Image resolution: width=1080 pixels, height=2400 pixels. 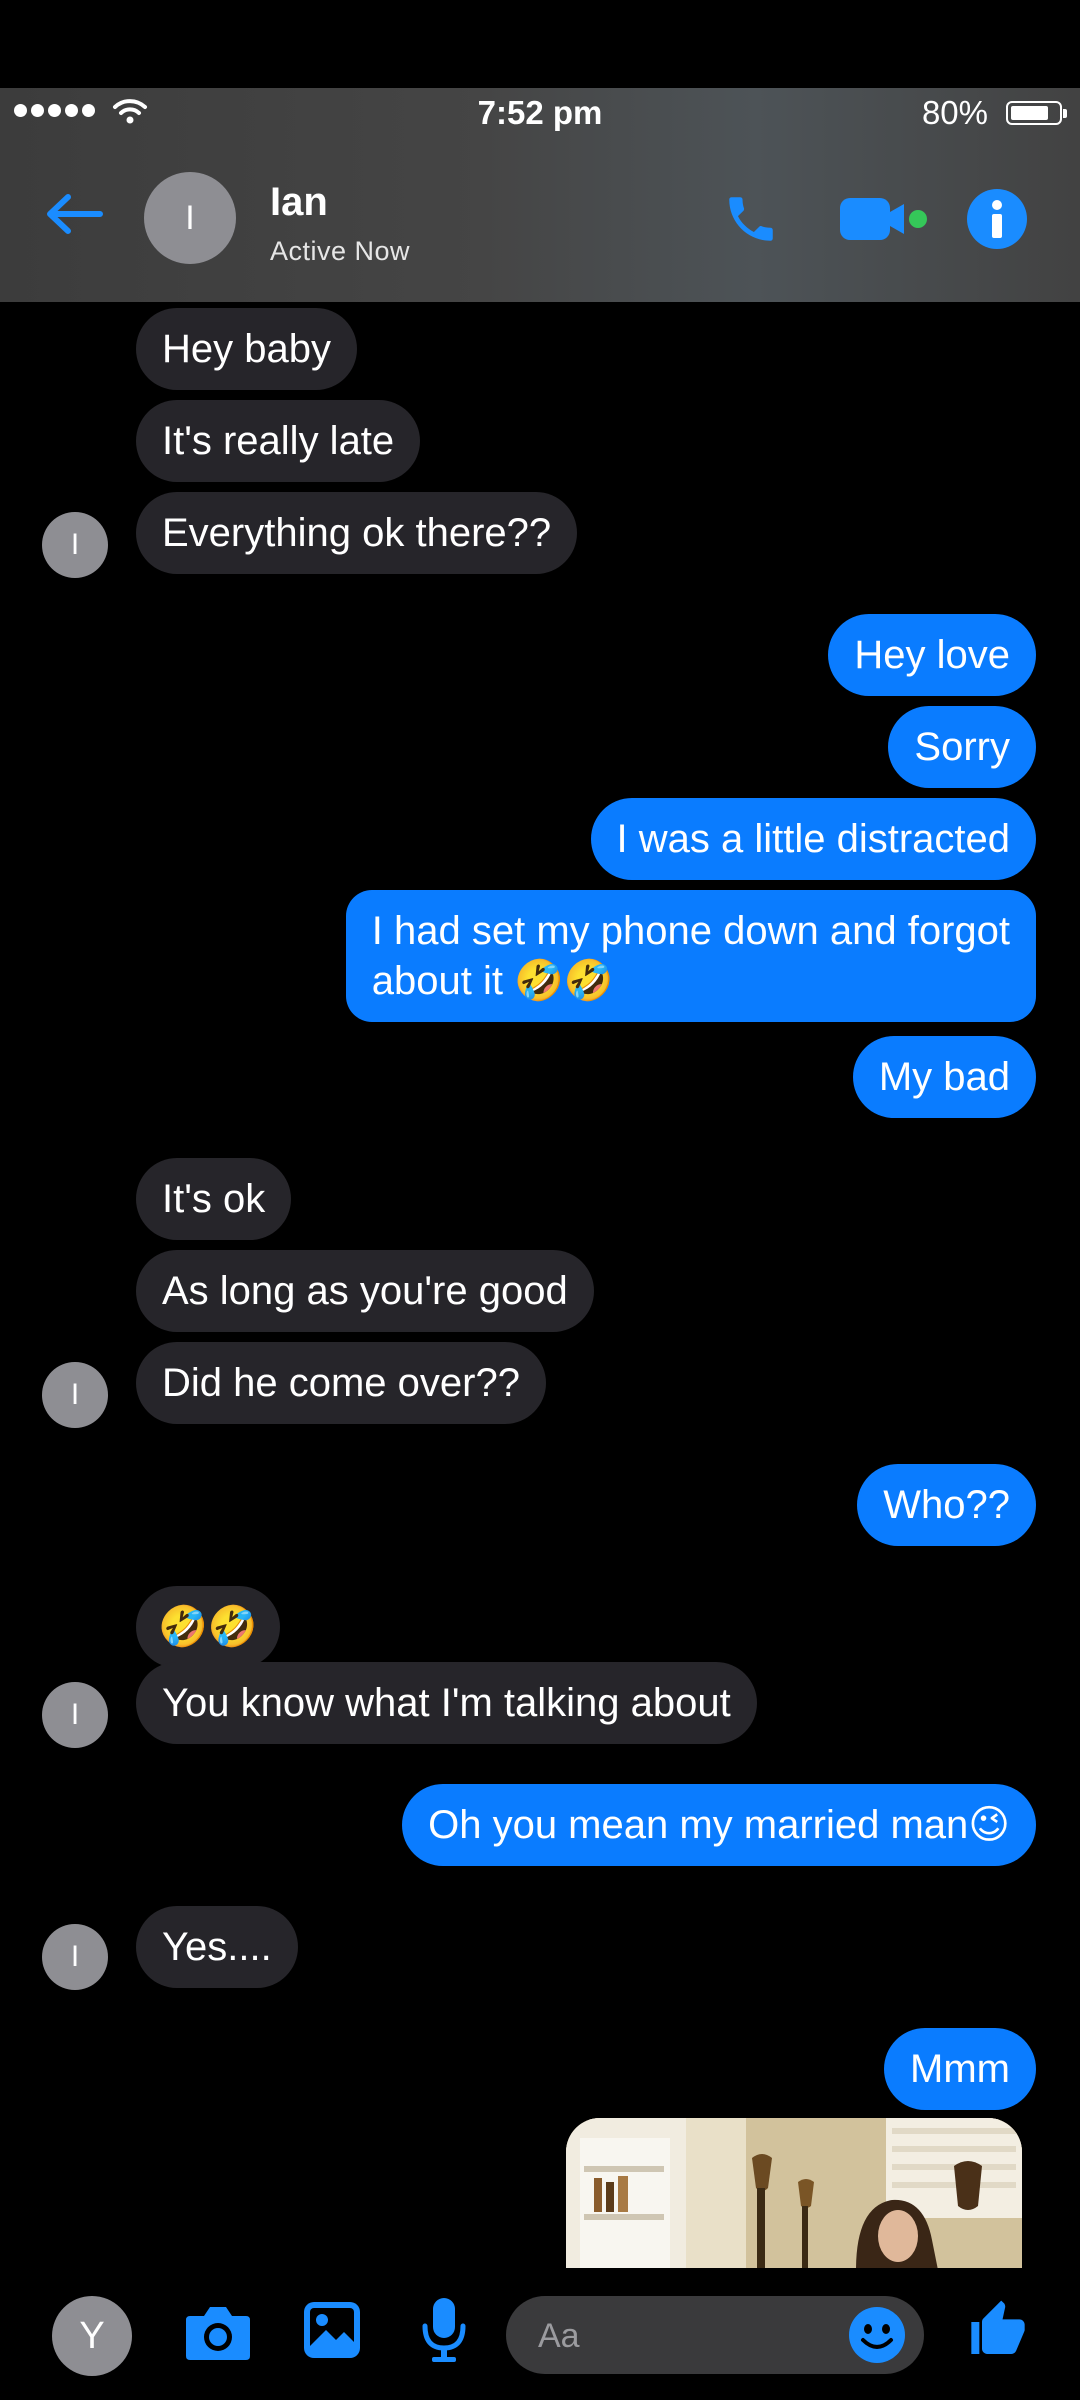 What do you see at coordinates (946, 1505) in the screenshot?
I see `sent-message: Who??` at bounding box center [946, 1505].